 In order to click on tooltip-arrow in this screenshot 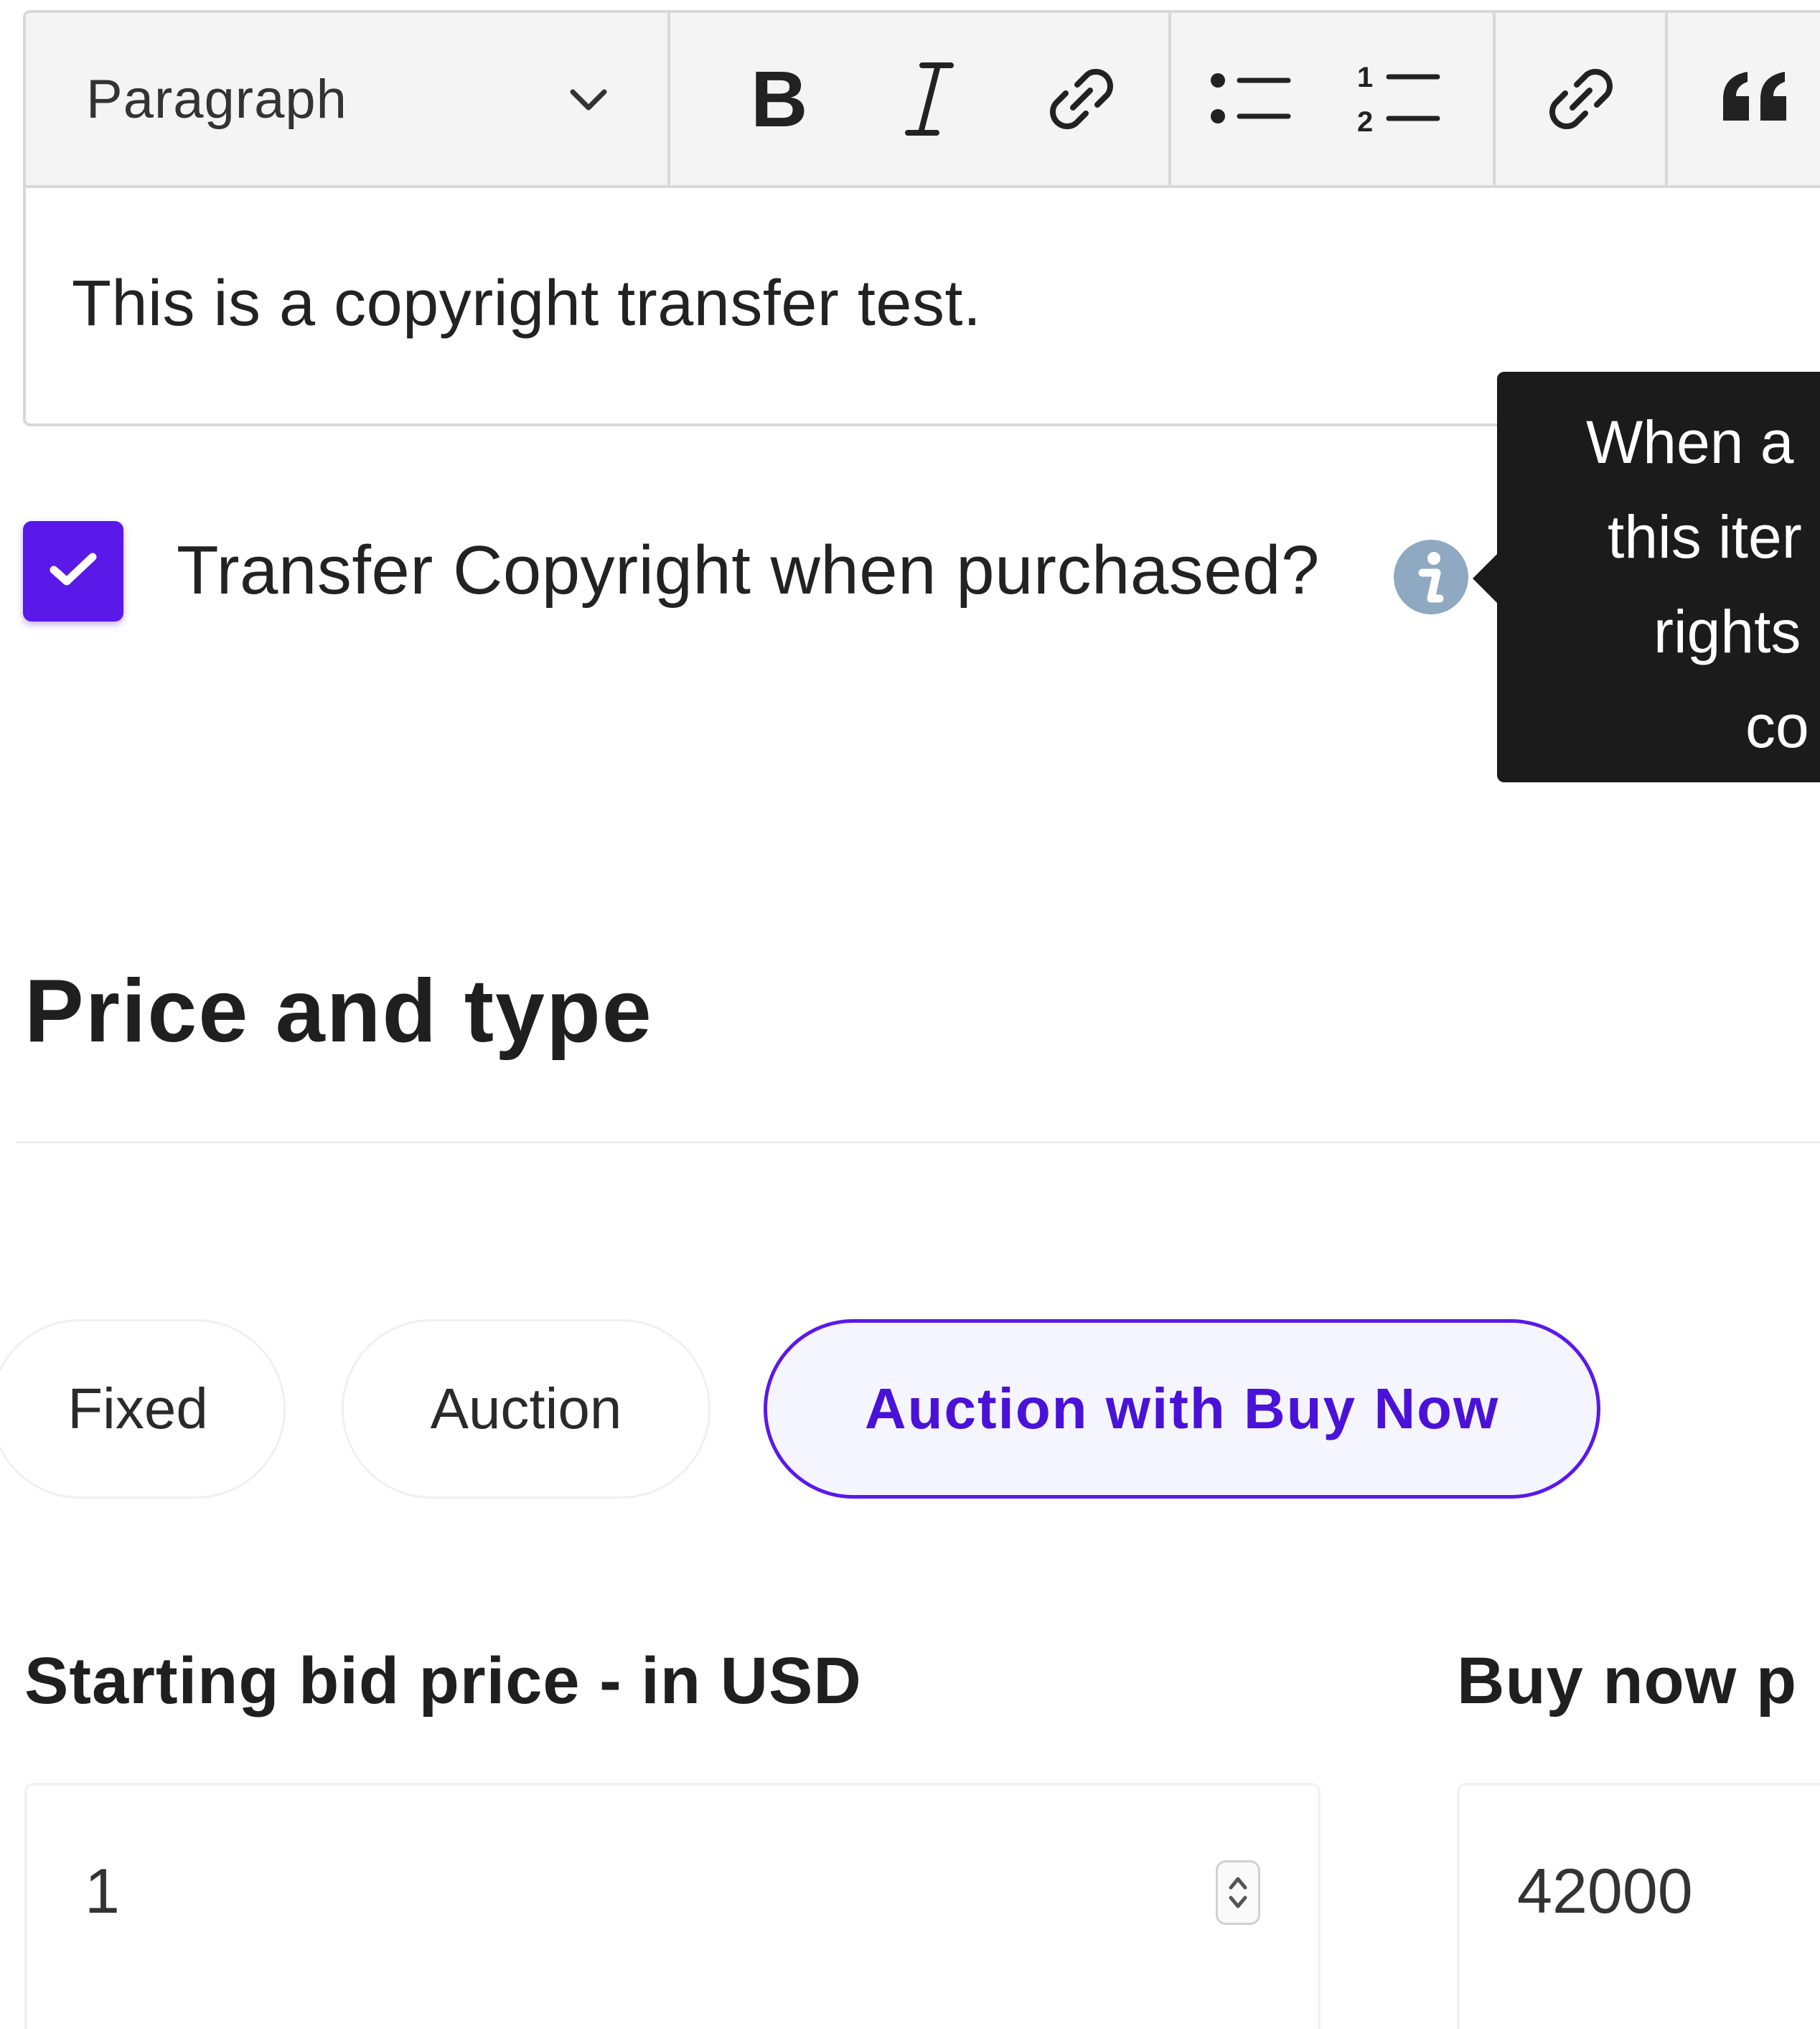, I will do `click(1485, 578)`.